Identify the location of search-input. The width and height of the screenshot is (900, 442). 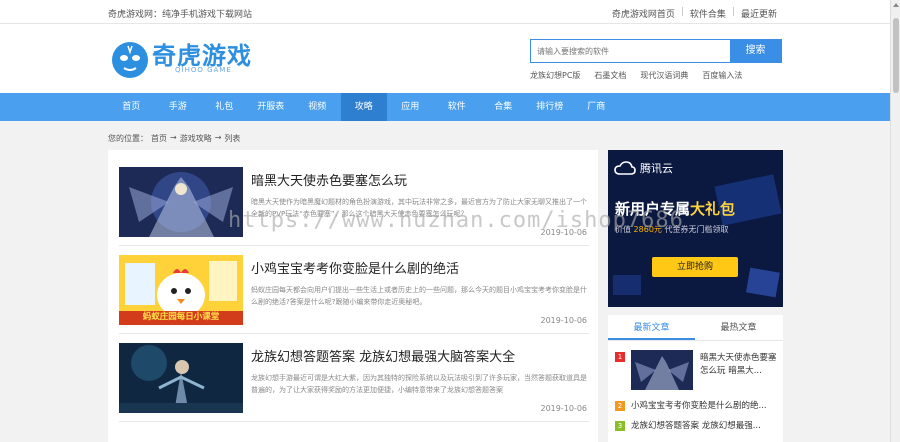
(631, 51).